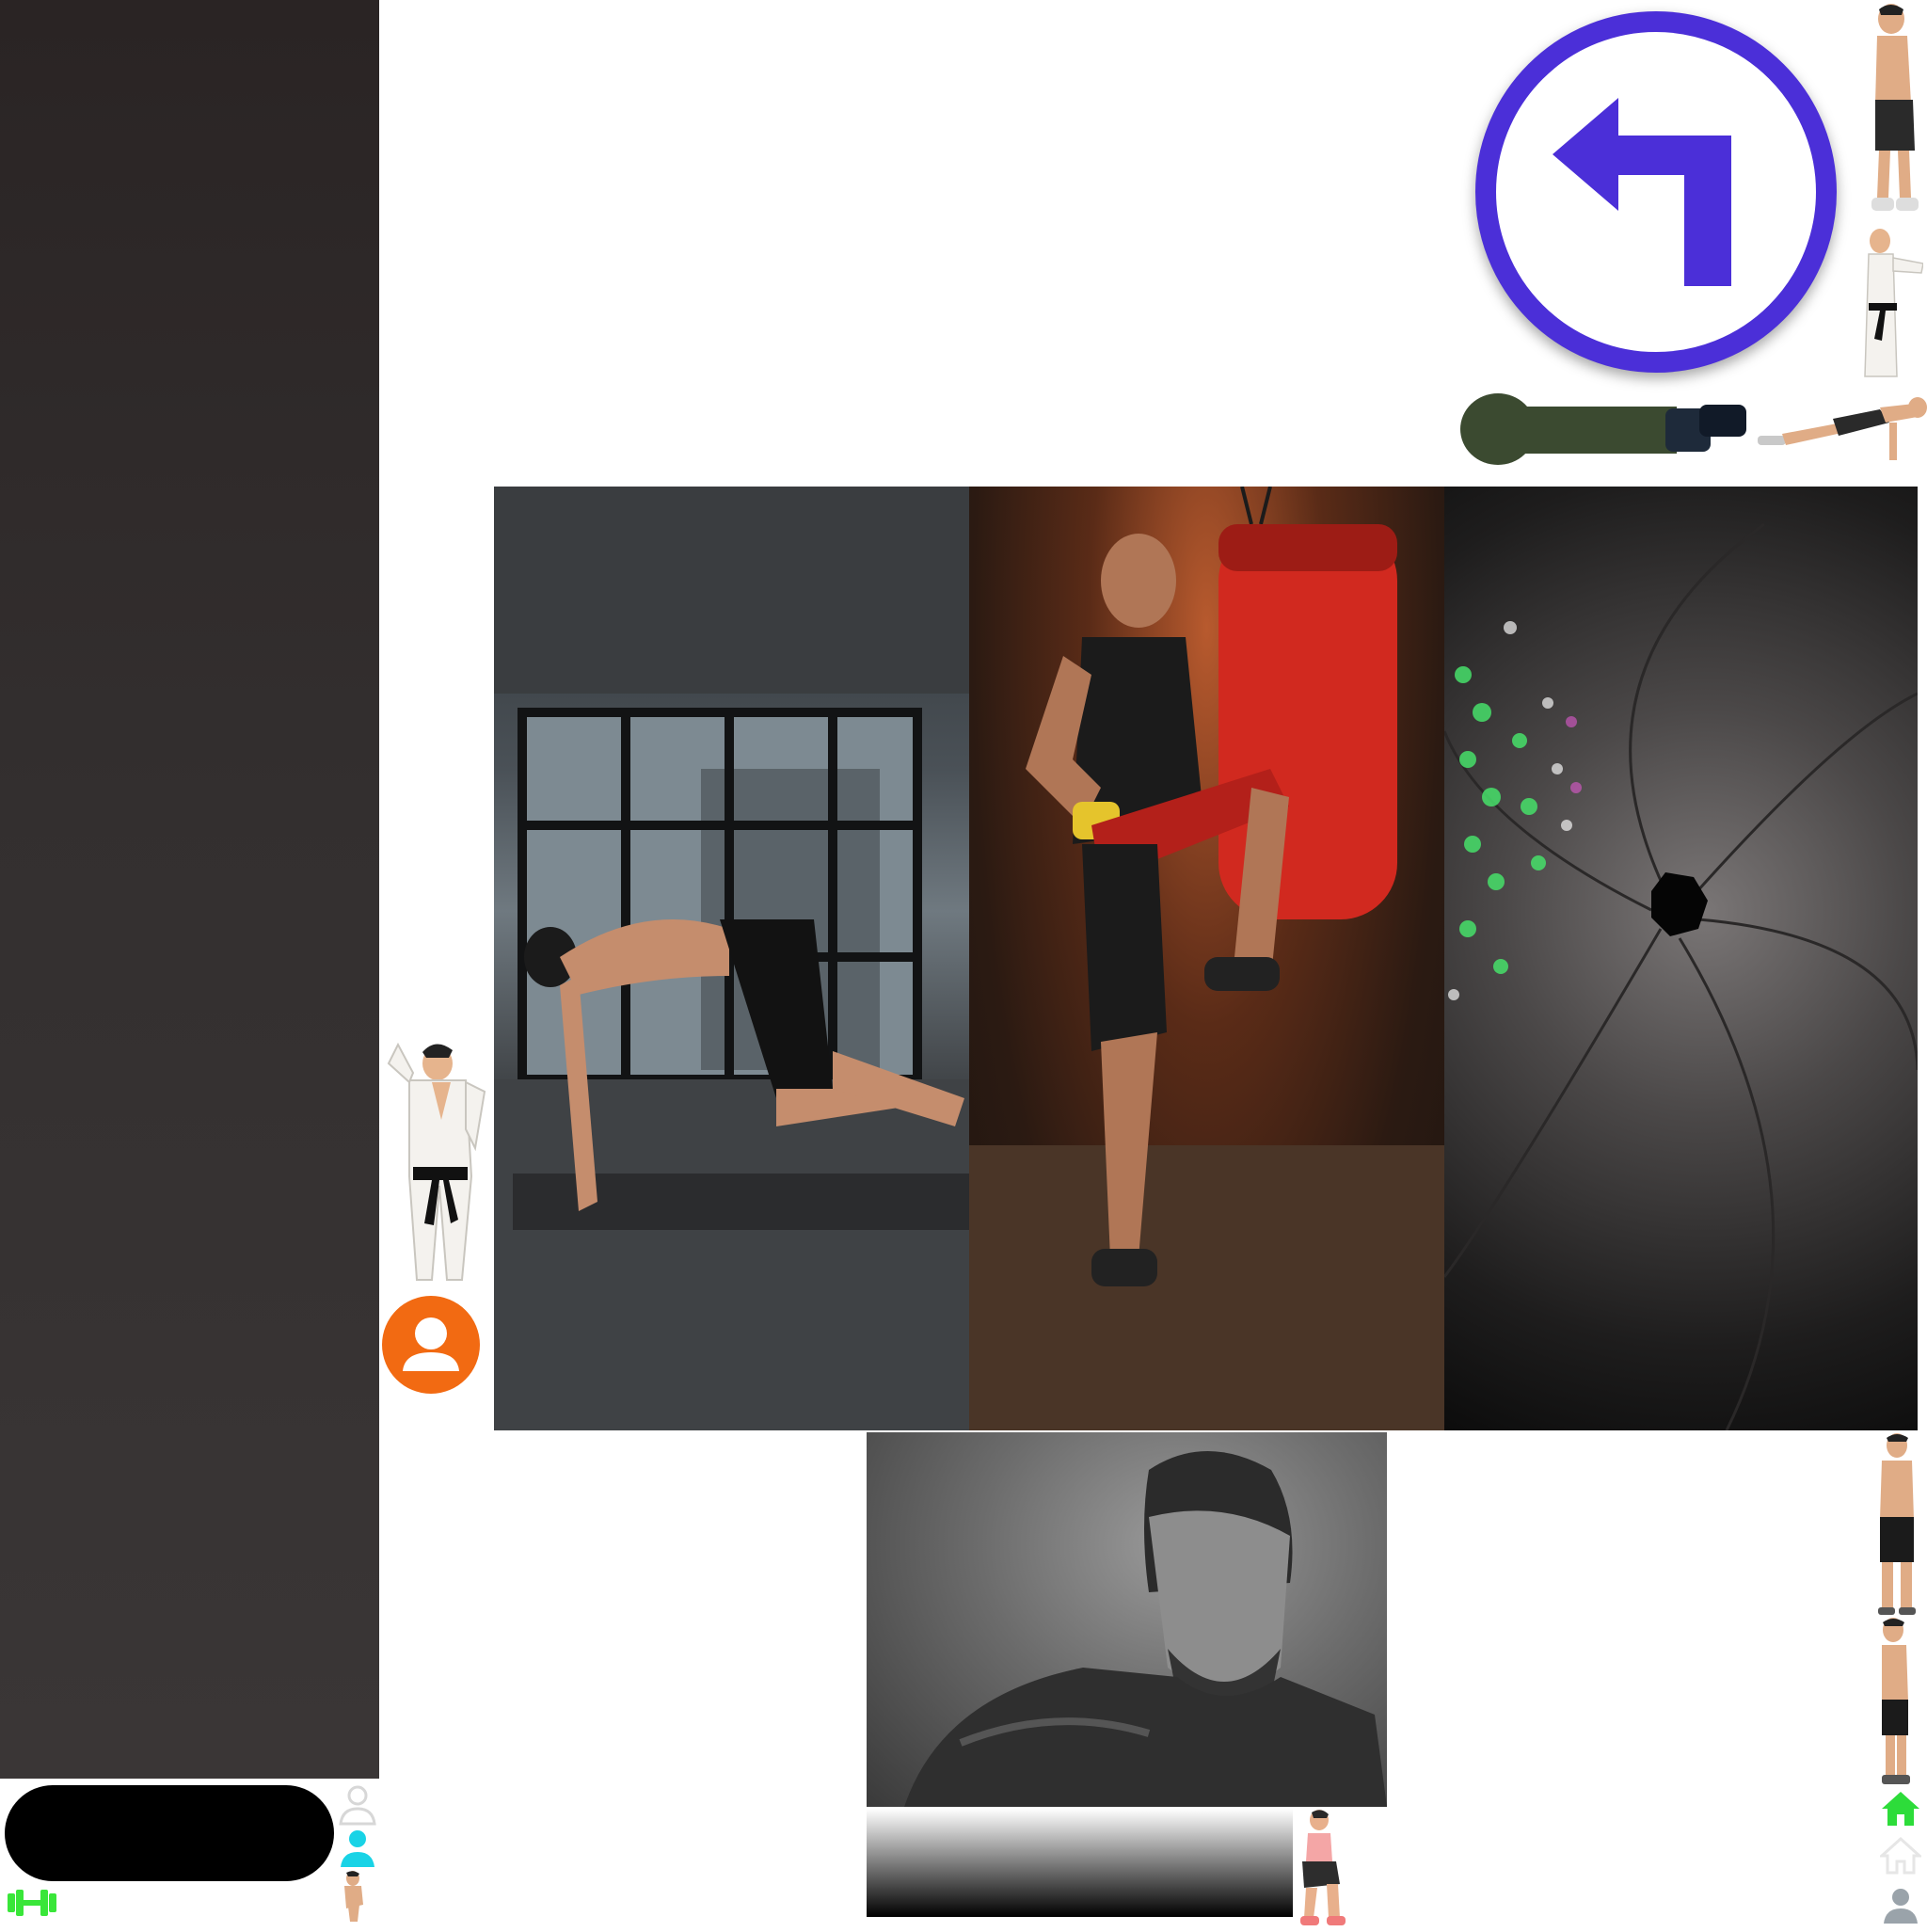  I want to click on plank-figure-large, so click(1603, 429).